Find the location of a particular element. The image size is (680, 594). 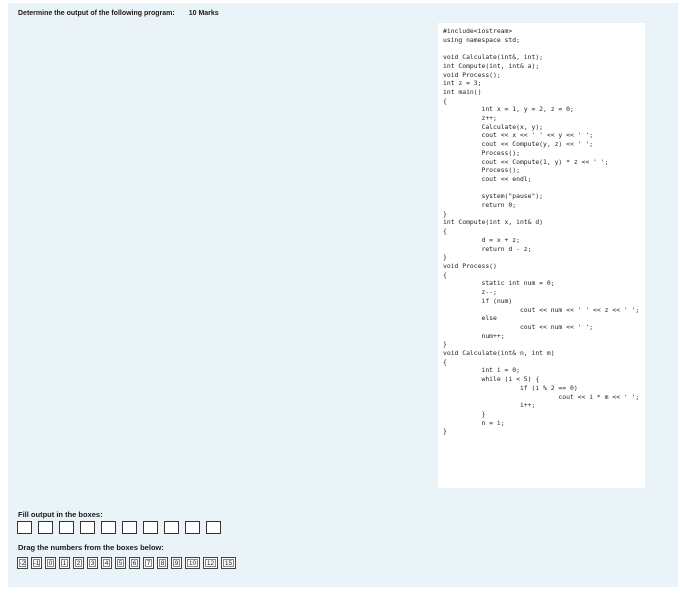

code-line: void Process() is located at coordinates (470, 265).